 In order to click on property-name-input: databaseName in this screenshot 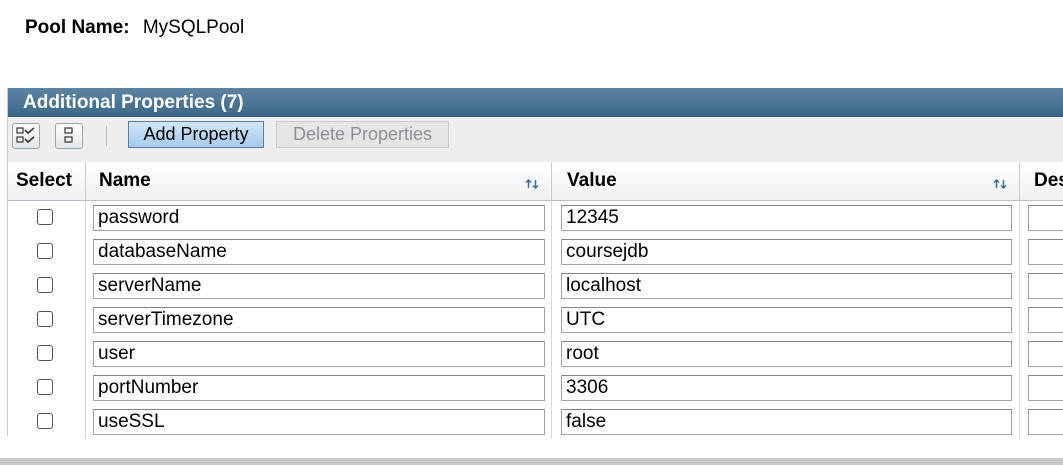, I will do `click(319, 252)`.